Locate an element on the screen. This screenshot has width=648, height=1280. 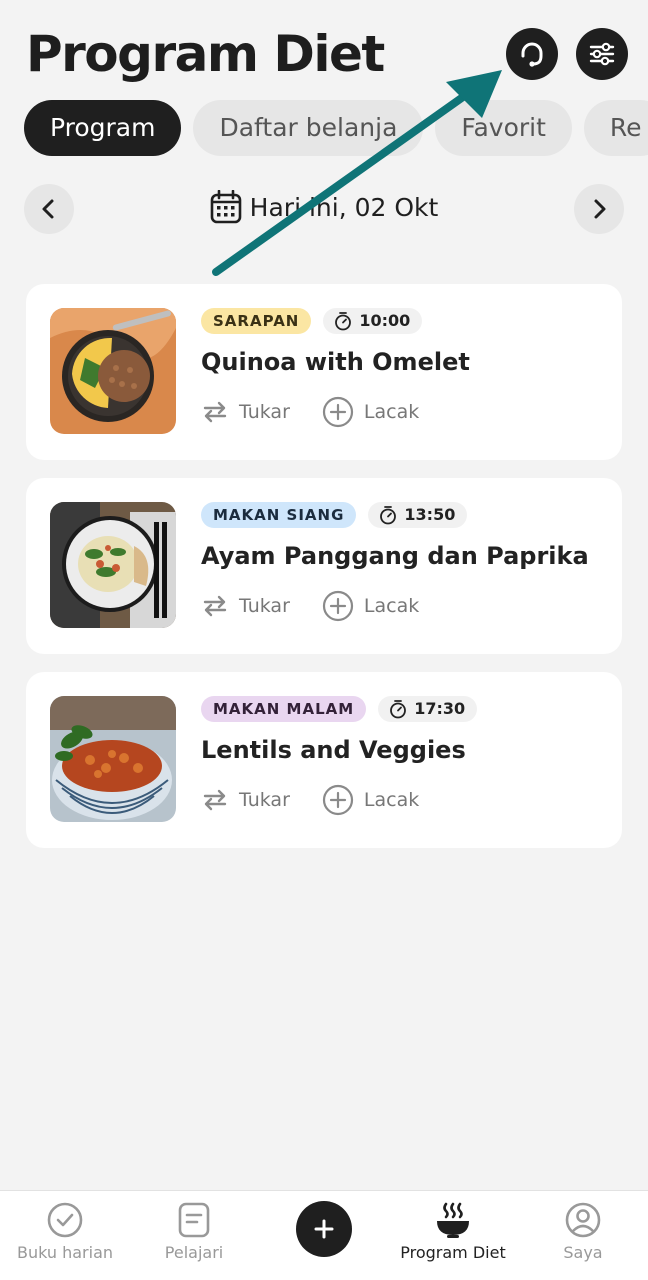
meal-tag: MAKAN MALAM is located at coordinates (284, 709).